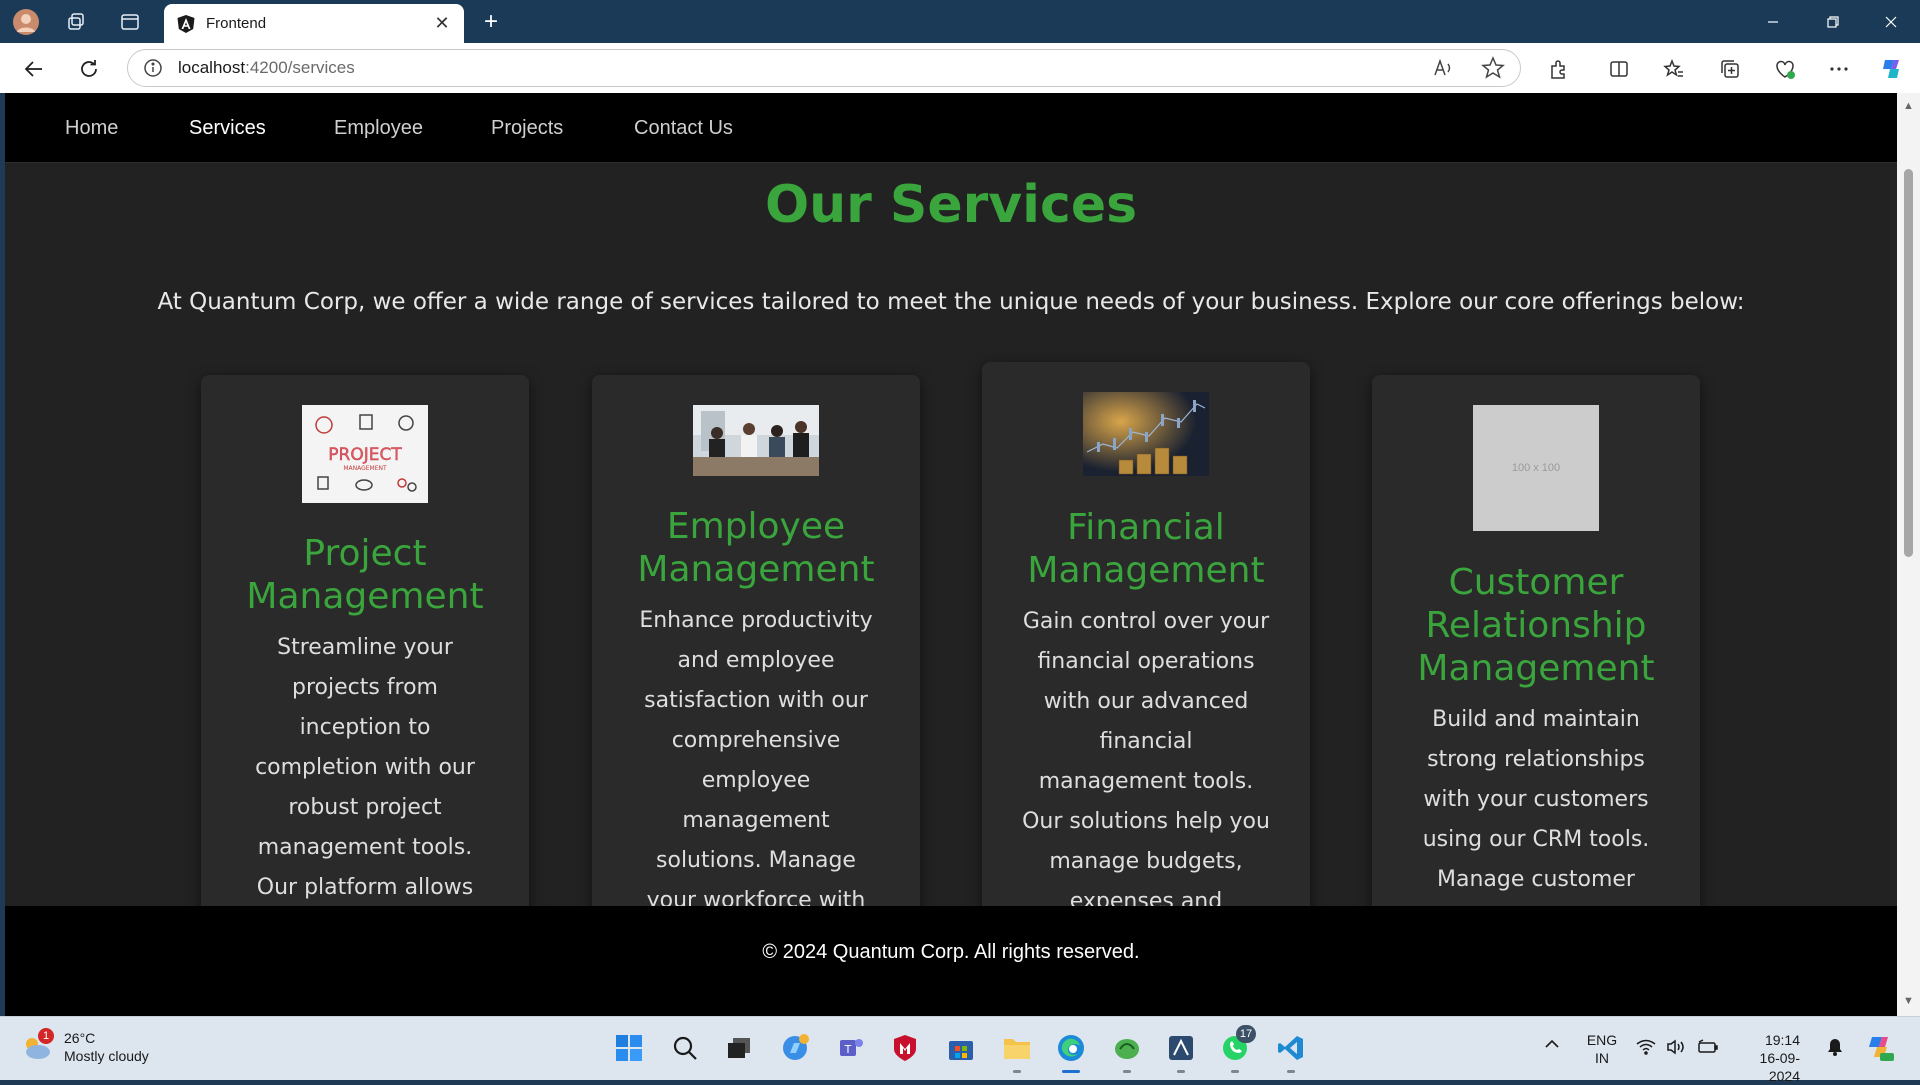  I want to click on whatsapp-icon: 17, so click(1237, 1049).